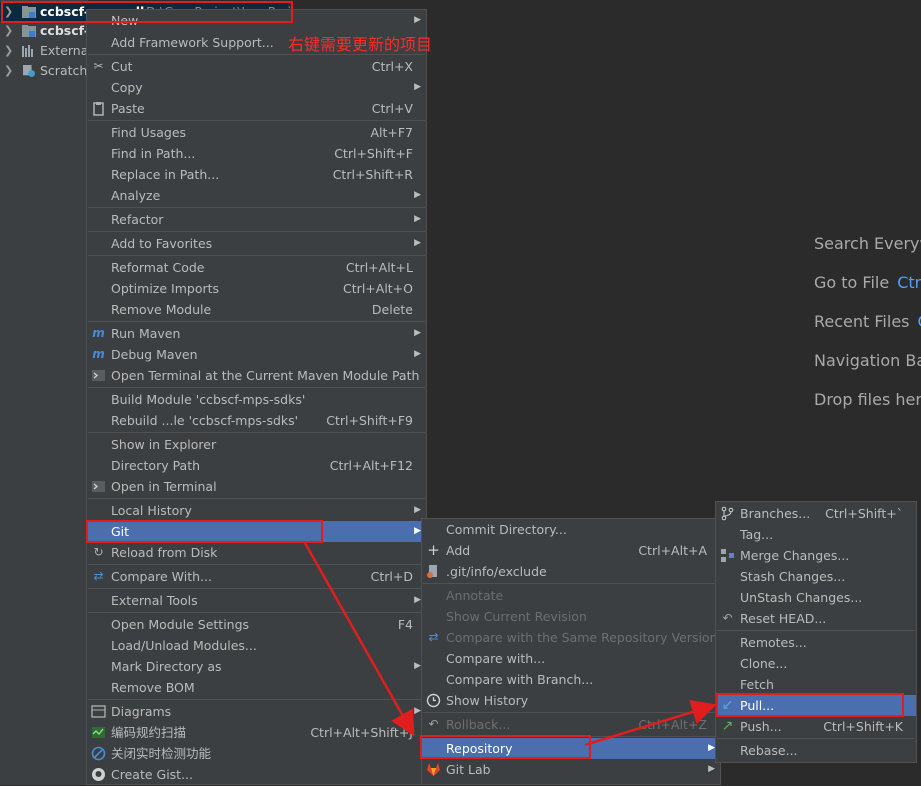 Image resolution: width=921 pixels, height=786 pixels. What do you see at coordinates (650, 723) in the screenshot?
I see `arrow-repository-to-pull` at bounding box center [650, 723].